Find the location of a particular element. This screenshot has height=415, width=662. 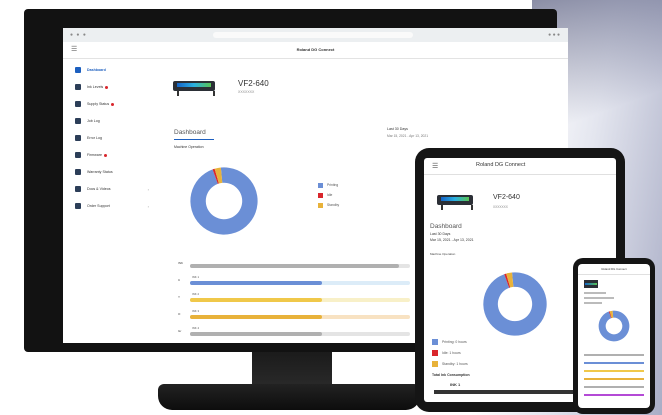

sidebar-item-dashboard: Dashboard is located at coordinates (113, 70).